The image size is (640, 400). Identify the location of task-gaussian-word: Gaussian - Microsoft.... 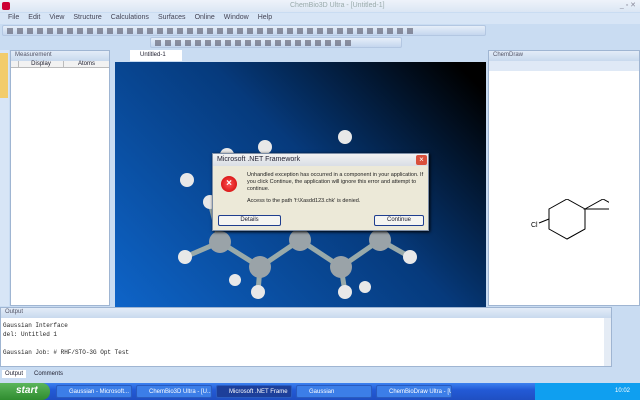
(94, 391).